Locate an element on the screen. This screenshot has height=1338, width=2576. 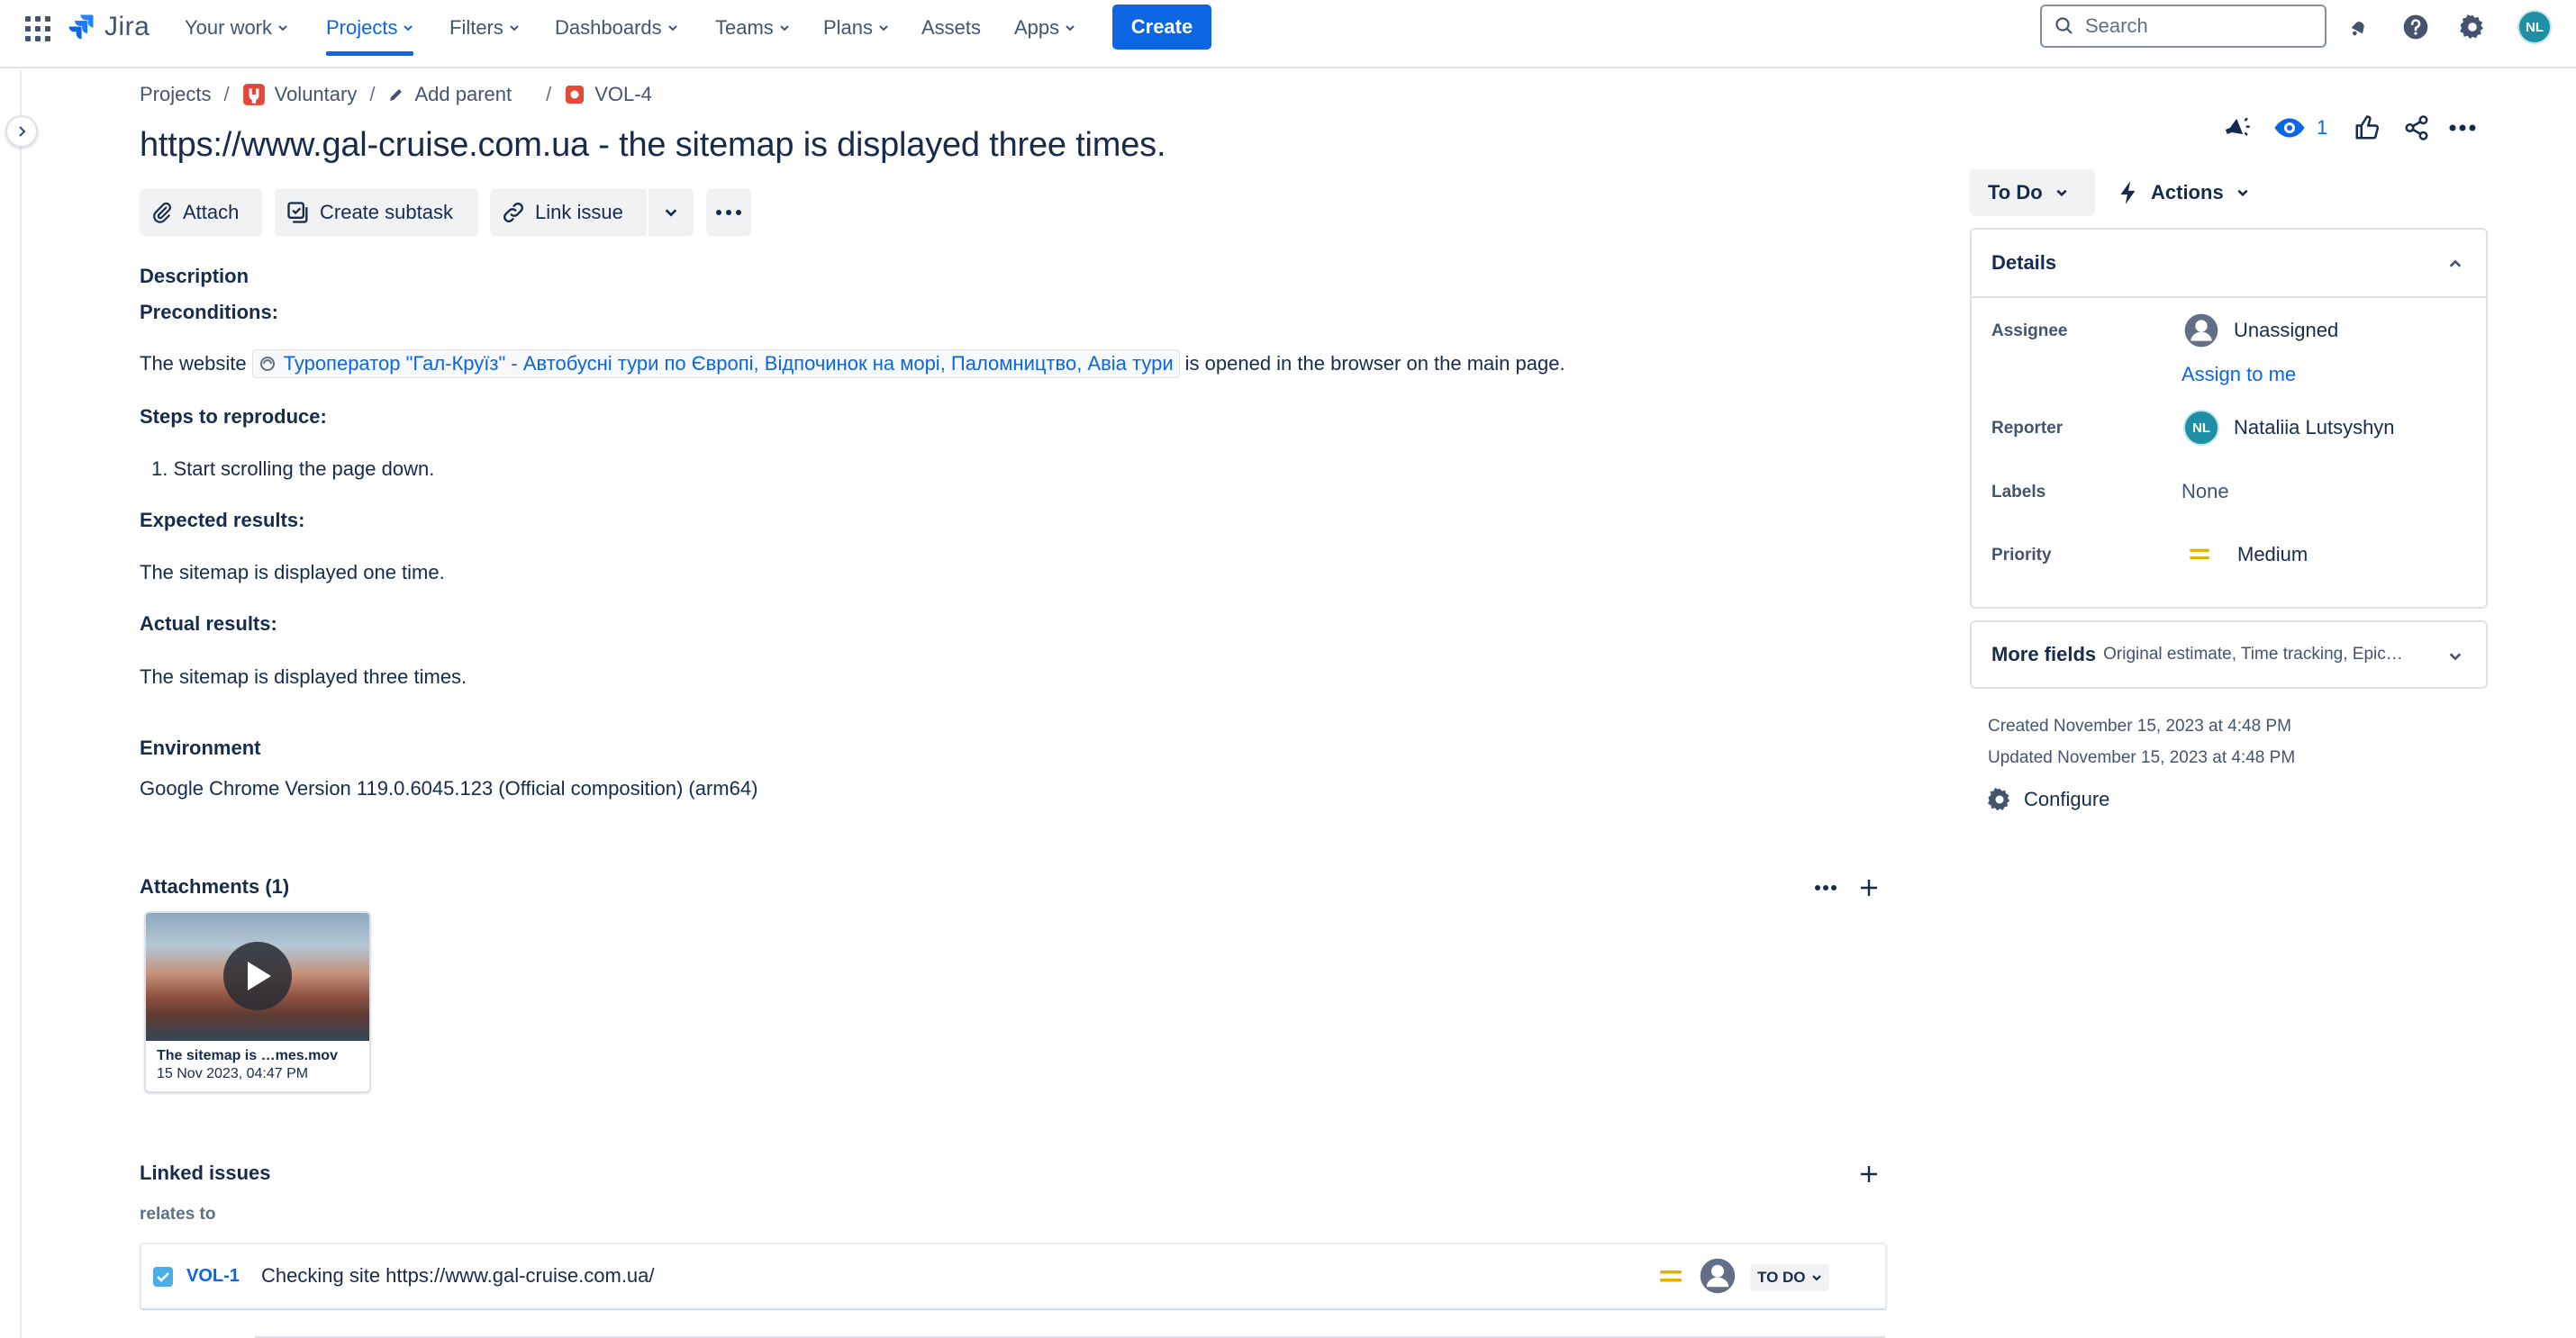
search-input: Search is located at coordinates (2183, 26).